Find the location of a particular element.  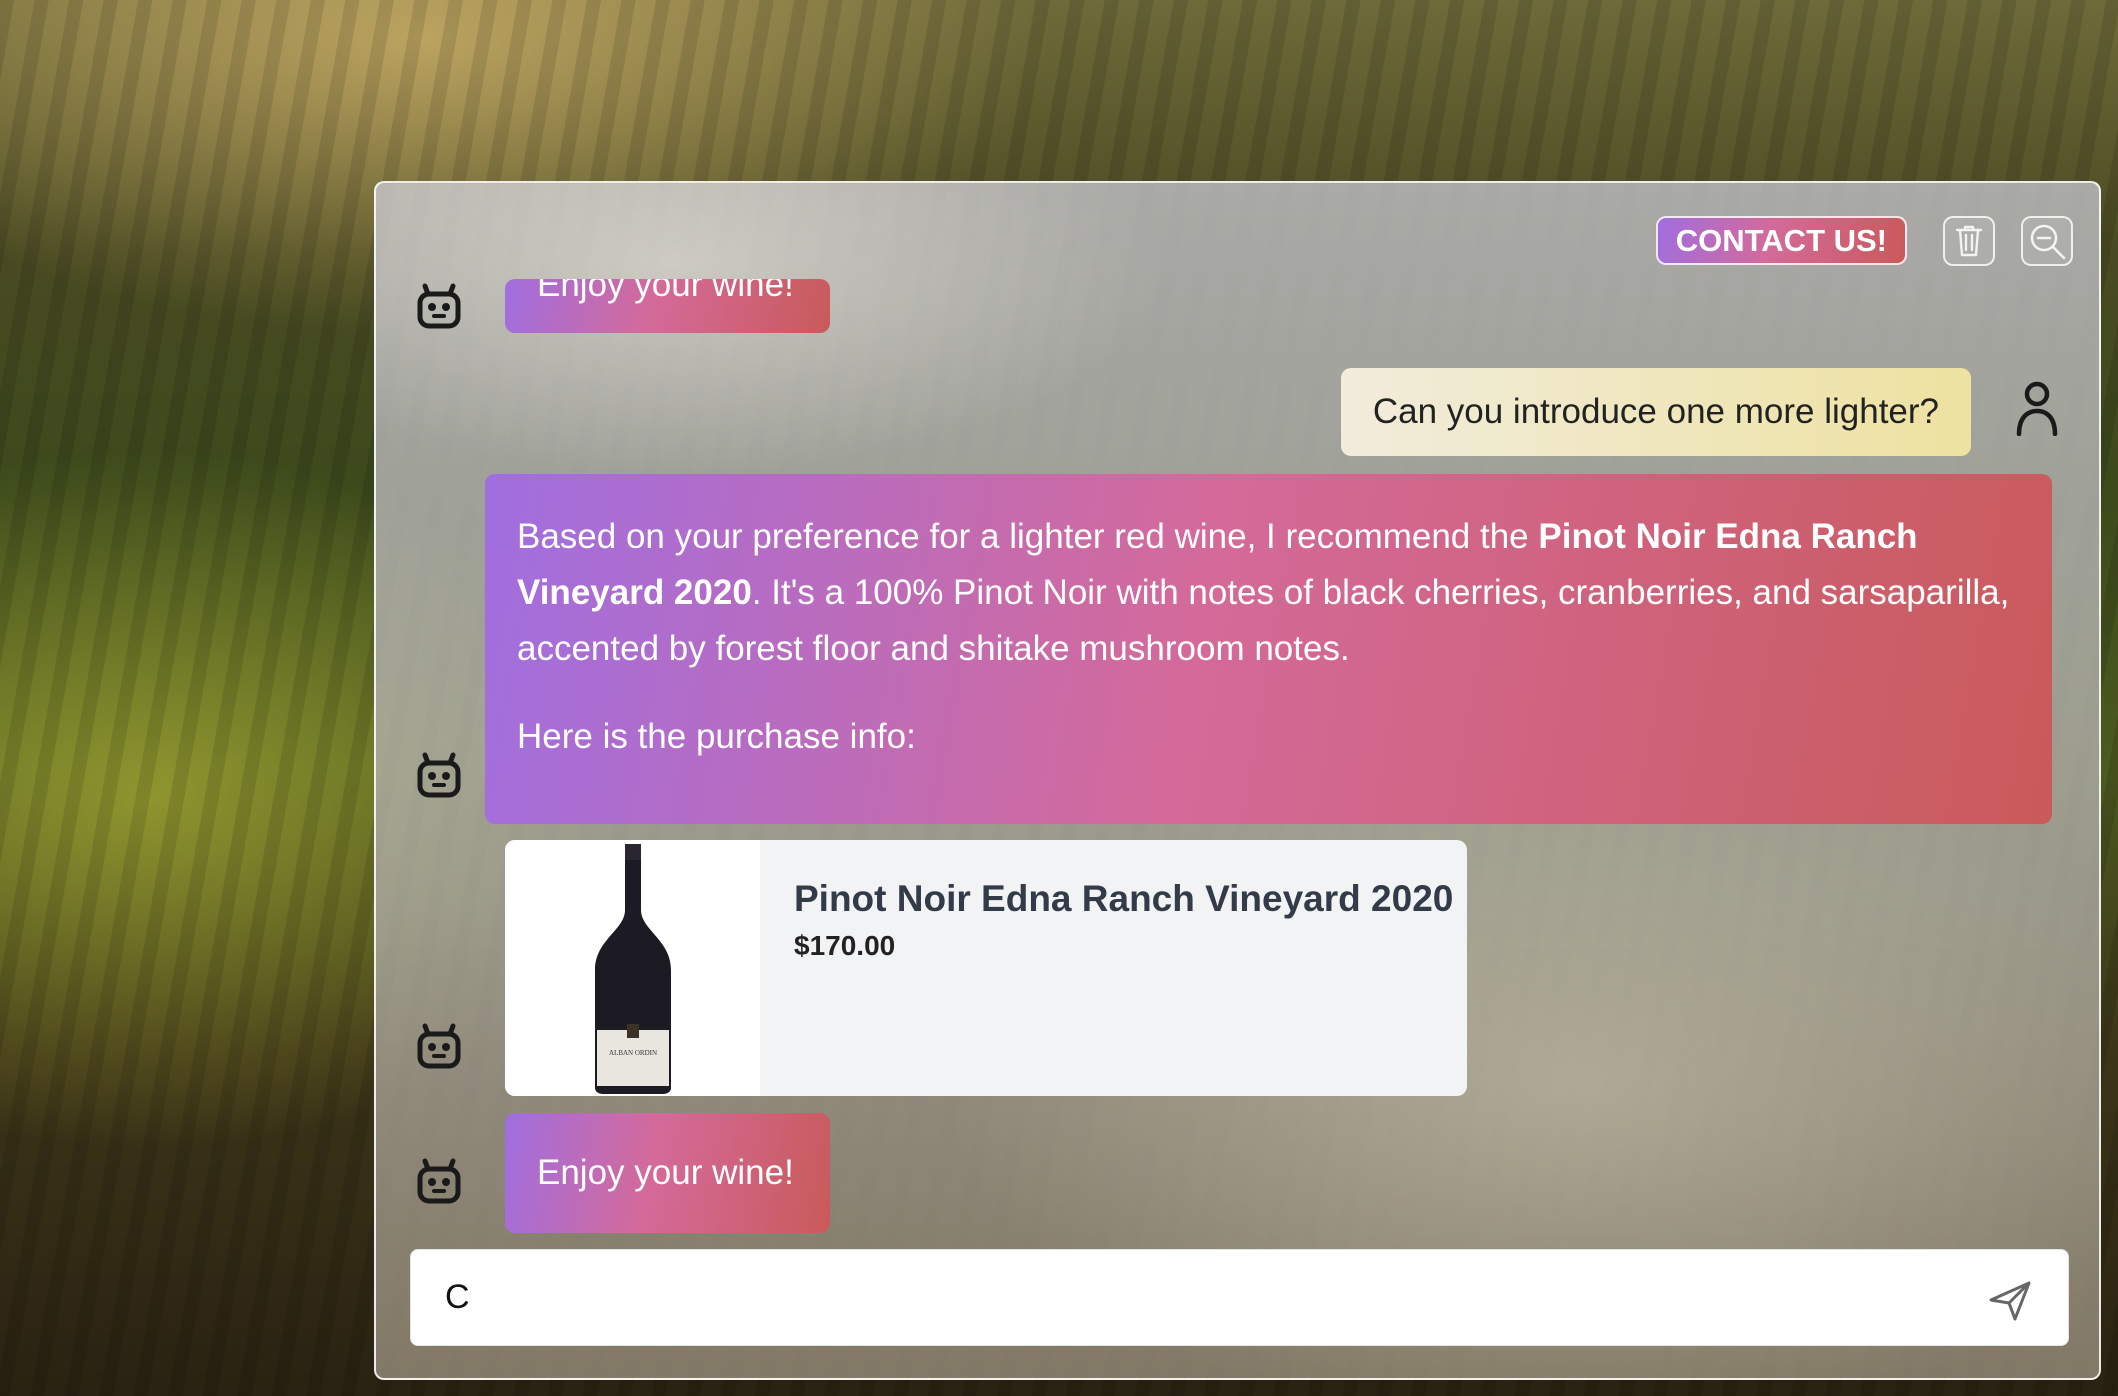

send-icon is located at coordinates (2010, 1301).